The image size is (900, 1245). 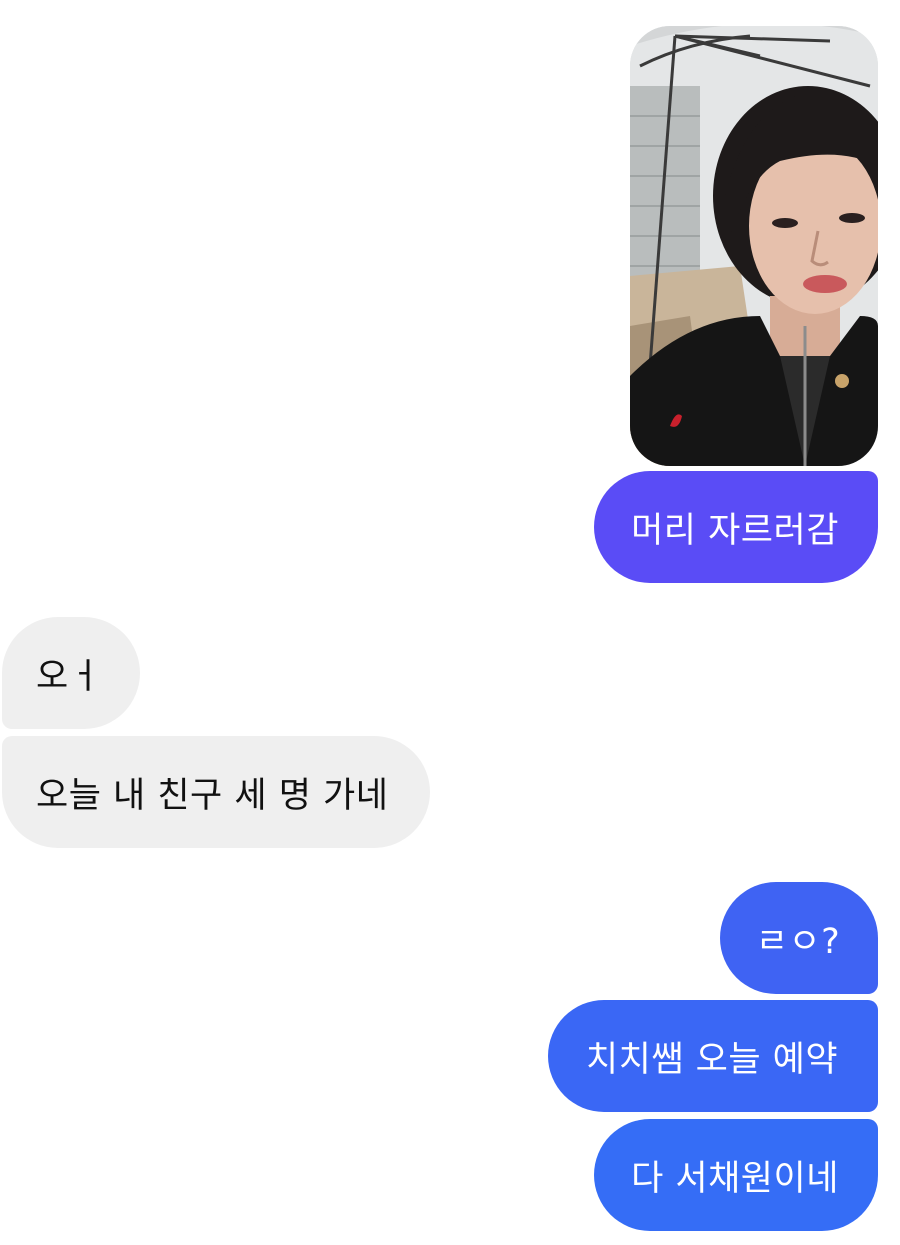 I want to click on message-text: 치치쌤 오늘 예약, so click(x=712, y=1059).